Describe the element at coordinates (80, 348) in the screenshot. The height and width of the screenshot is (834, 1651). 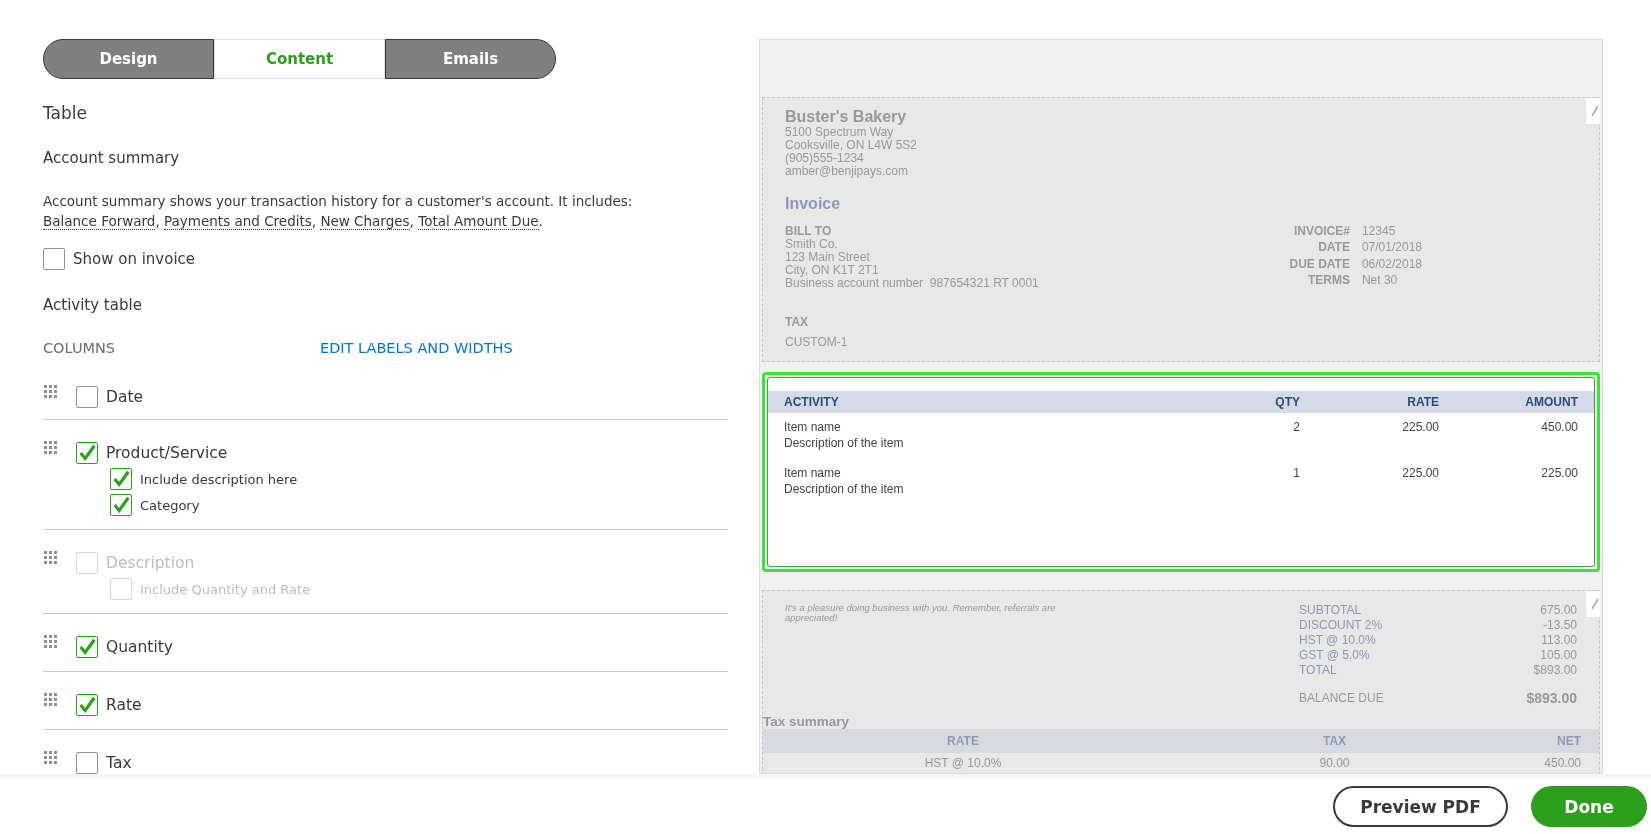
I see `columns-label: COLUMNS` at that location.